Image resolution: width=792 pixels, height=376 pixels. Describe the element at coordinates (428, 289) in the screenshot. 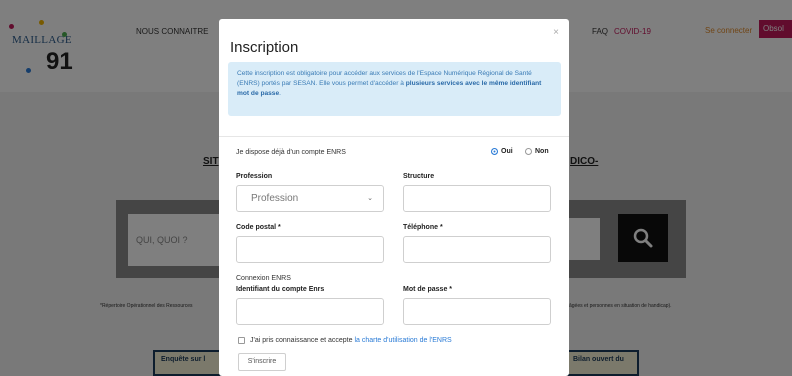

I see `password-label: Mot de passe *` at that location.